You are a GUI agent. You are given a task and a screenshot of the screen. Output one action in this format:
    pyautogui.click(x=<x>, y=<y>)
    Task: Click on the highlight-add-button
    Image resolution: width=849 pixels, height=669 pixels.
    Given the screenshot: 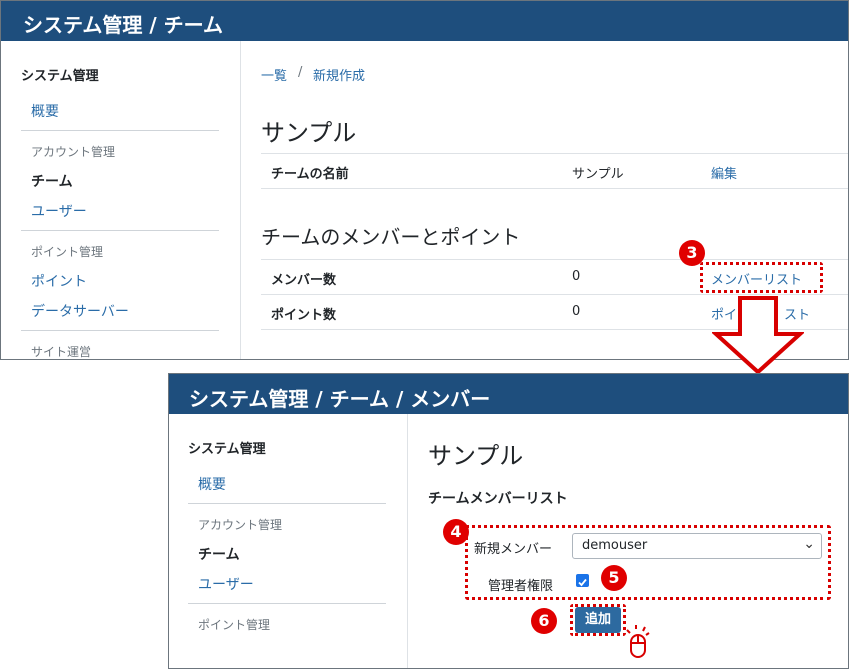 What is the action you would take?
    pyautogui.click(x=598, y=620)
    